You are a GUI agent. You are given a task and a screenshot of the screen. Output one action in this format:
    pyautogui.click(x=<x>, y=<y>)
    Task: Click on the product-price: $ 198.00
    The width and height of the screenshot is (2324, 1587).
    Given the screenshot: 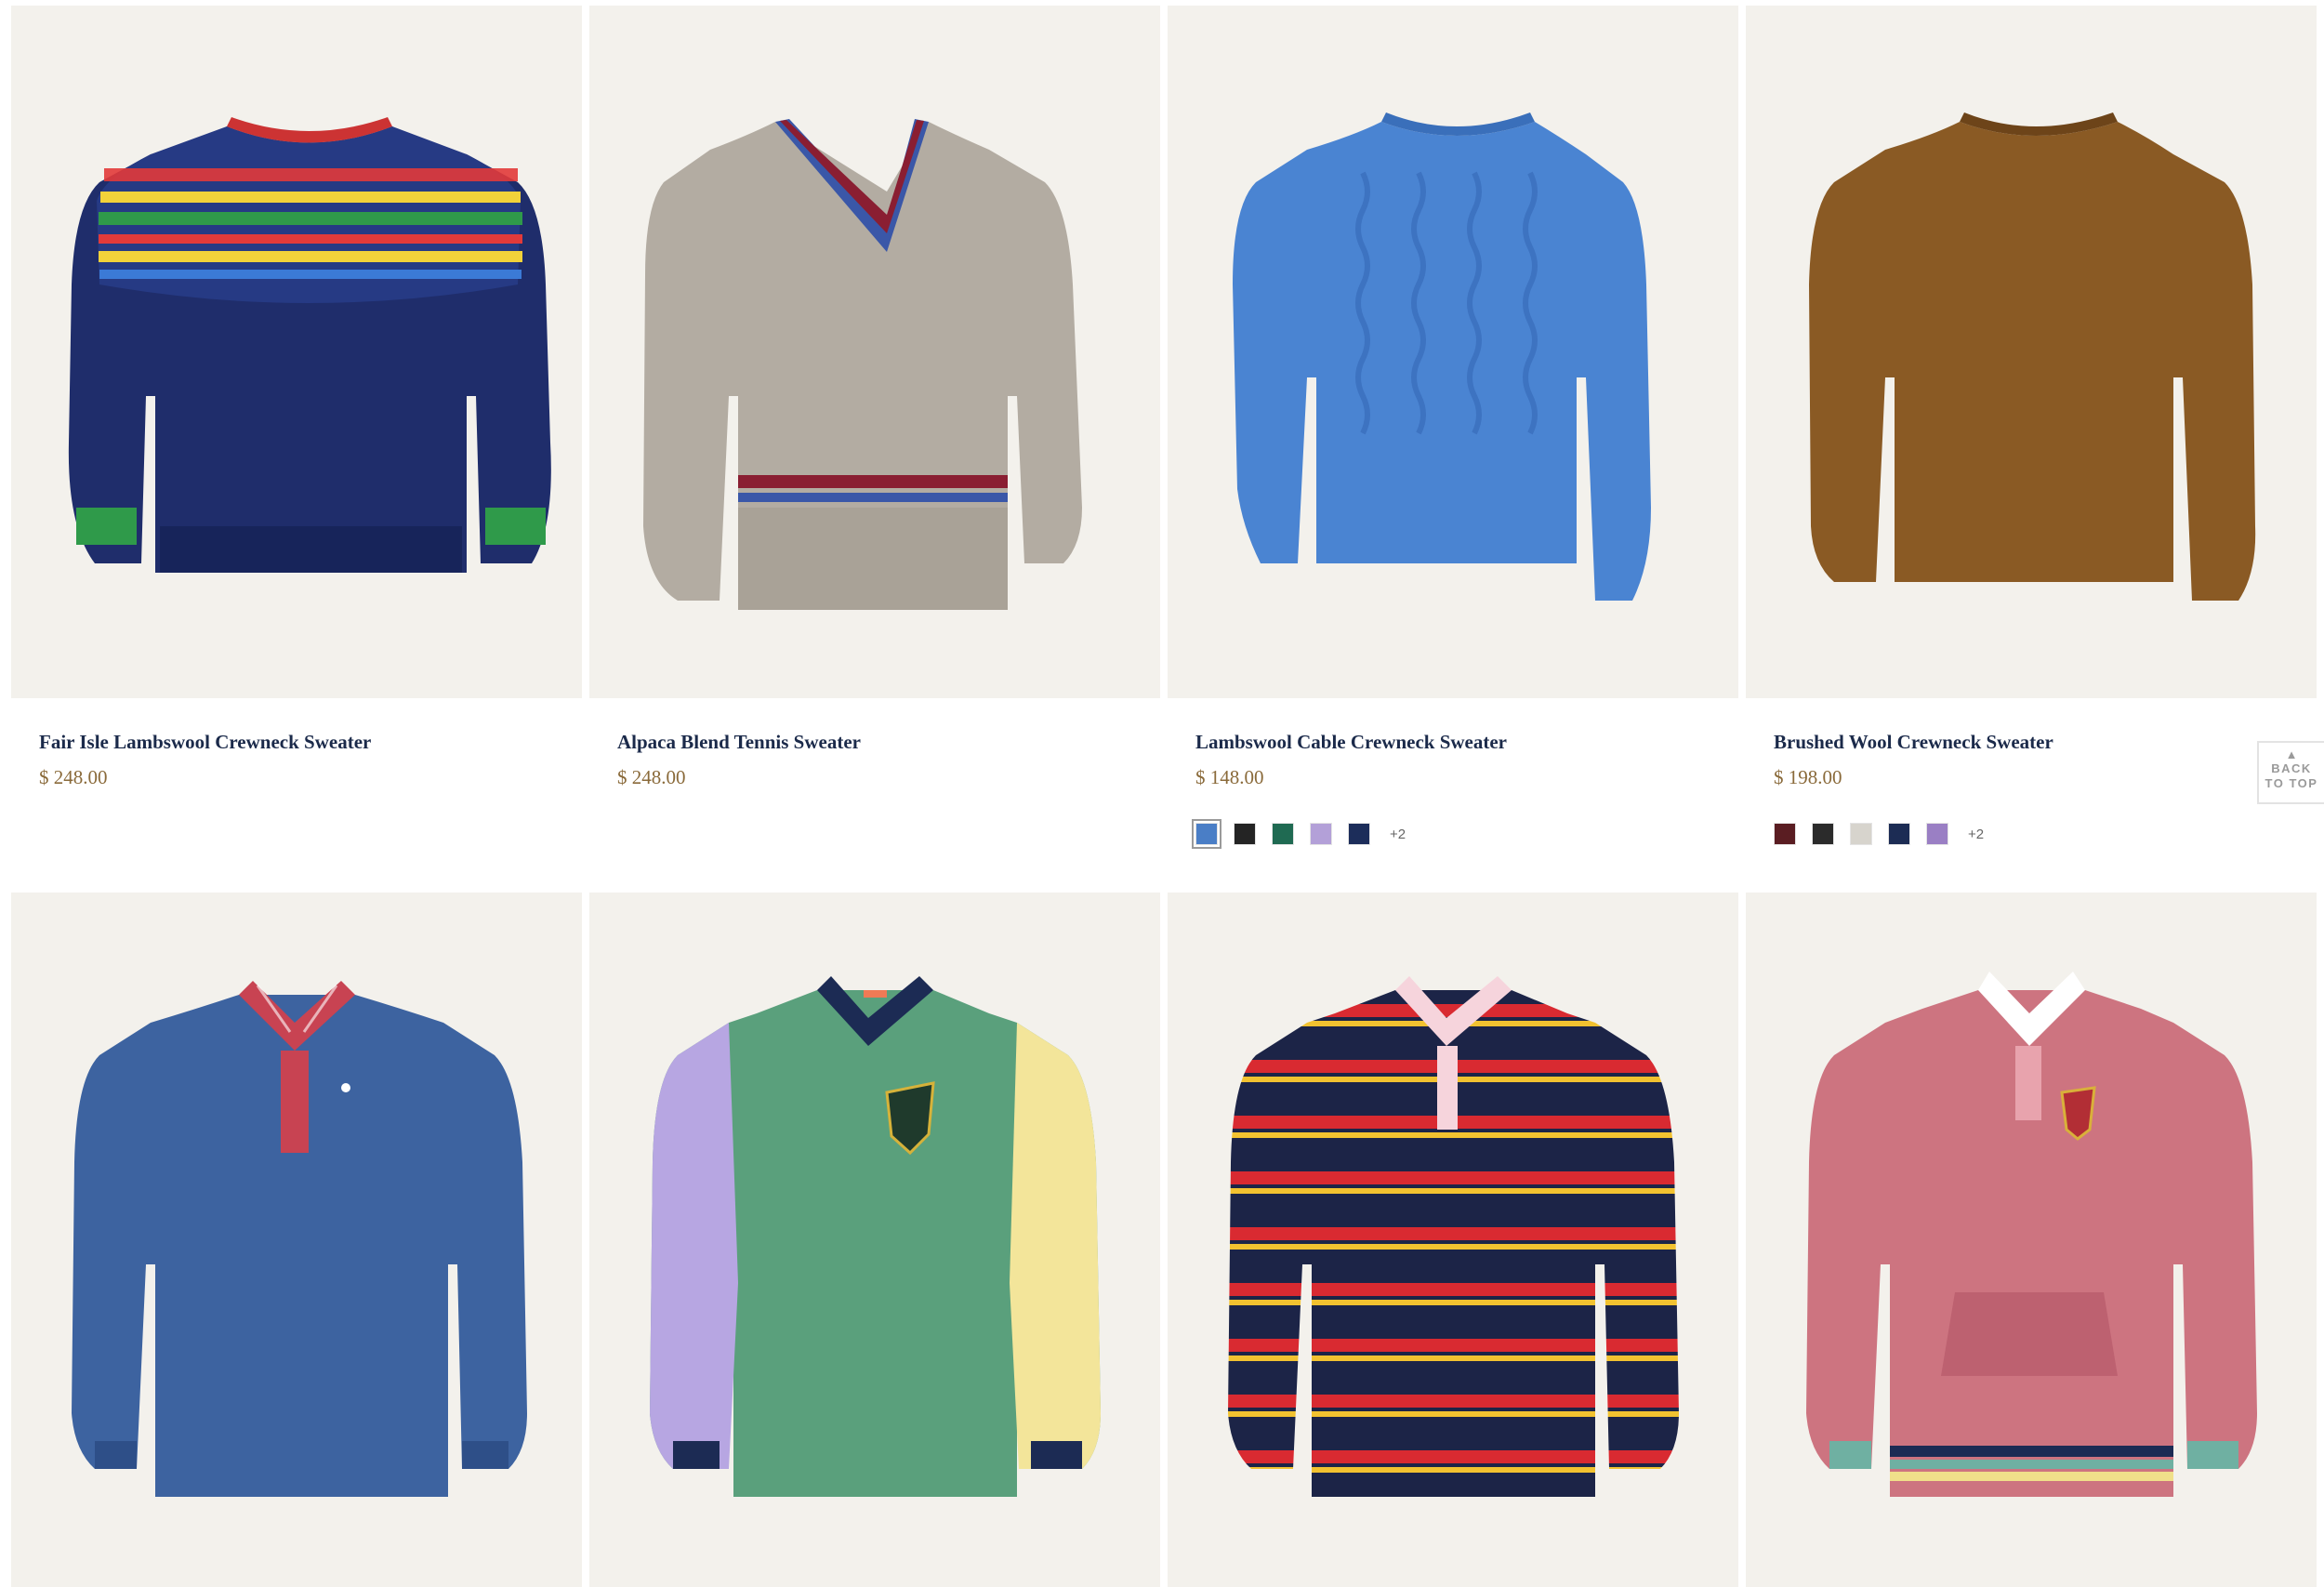 What is the action you would take?
    pyautogui.click(x=1808, y=777)
    